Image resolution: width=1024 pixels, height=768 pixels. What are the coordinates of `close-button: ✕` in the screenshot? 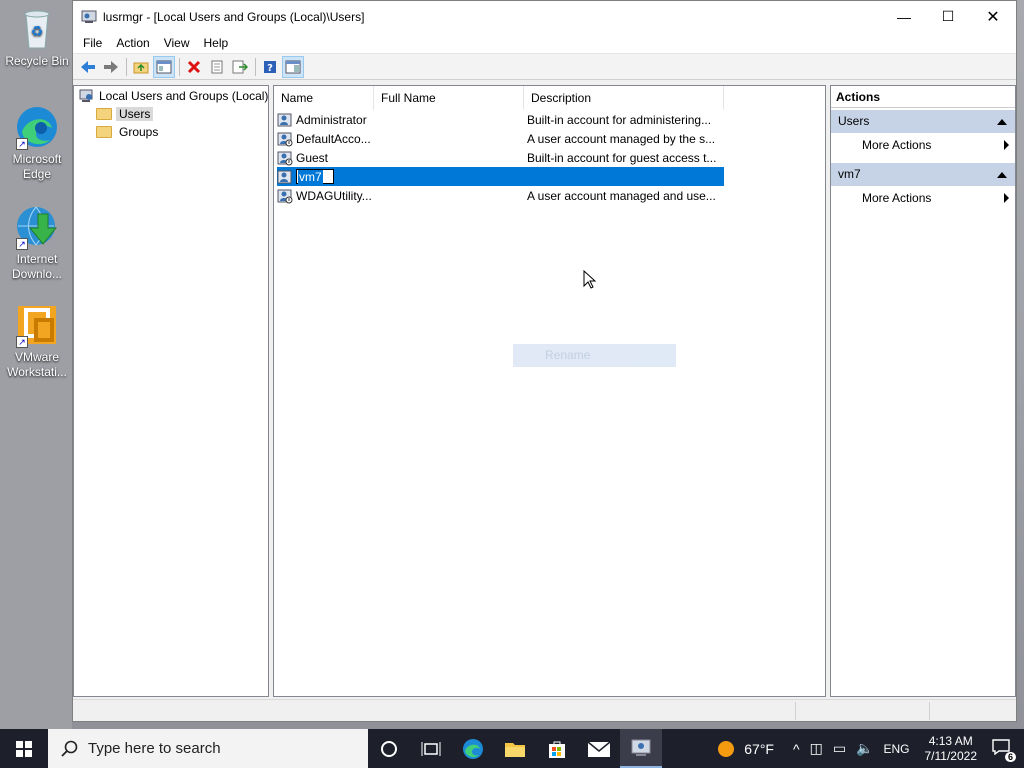 It's located at (993, 16).